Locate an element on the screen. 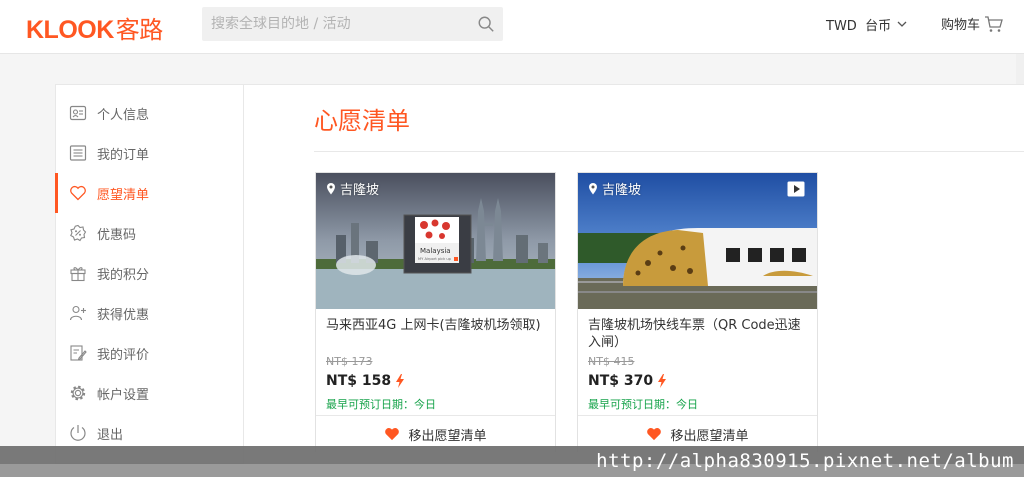 This screenshot has height=477, width=1024. invite-friends-icon is located at coordinates (78, 313).